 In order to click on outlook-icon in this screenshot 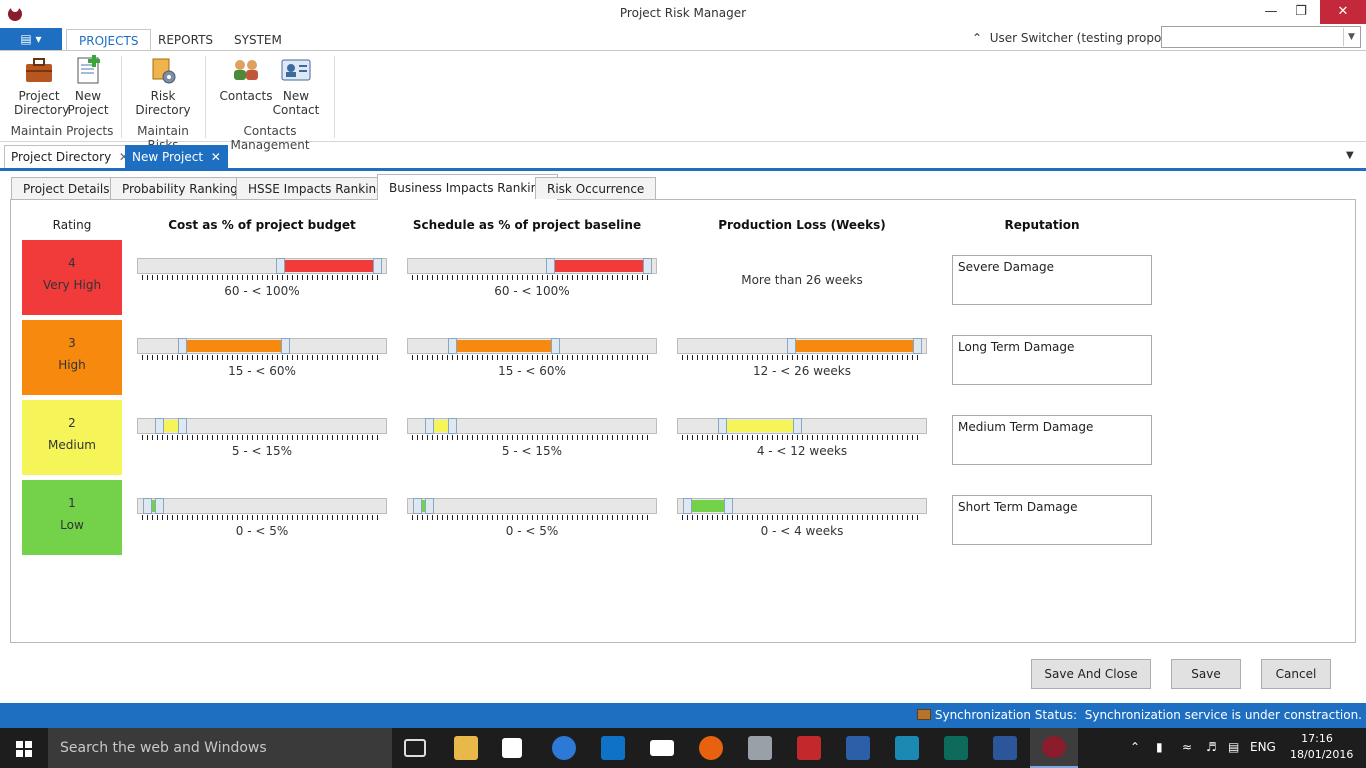, I will do `click(613, 748)`.